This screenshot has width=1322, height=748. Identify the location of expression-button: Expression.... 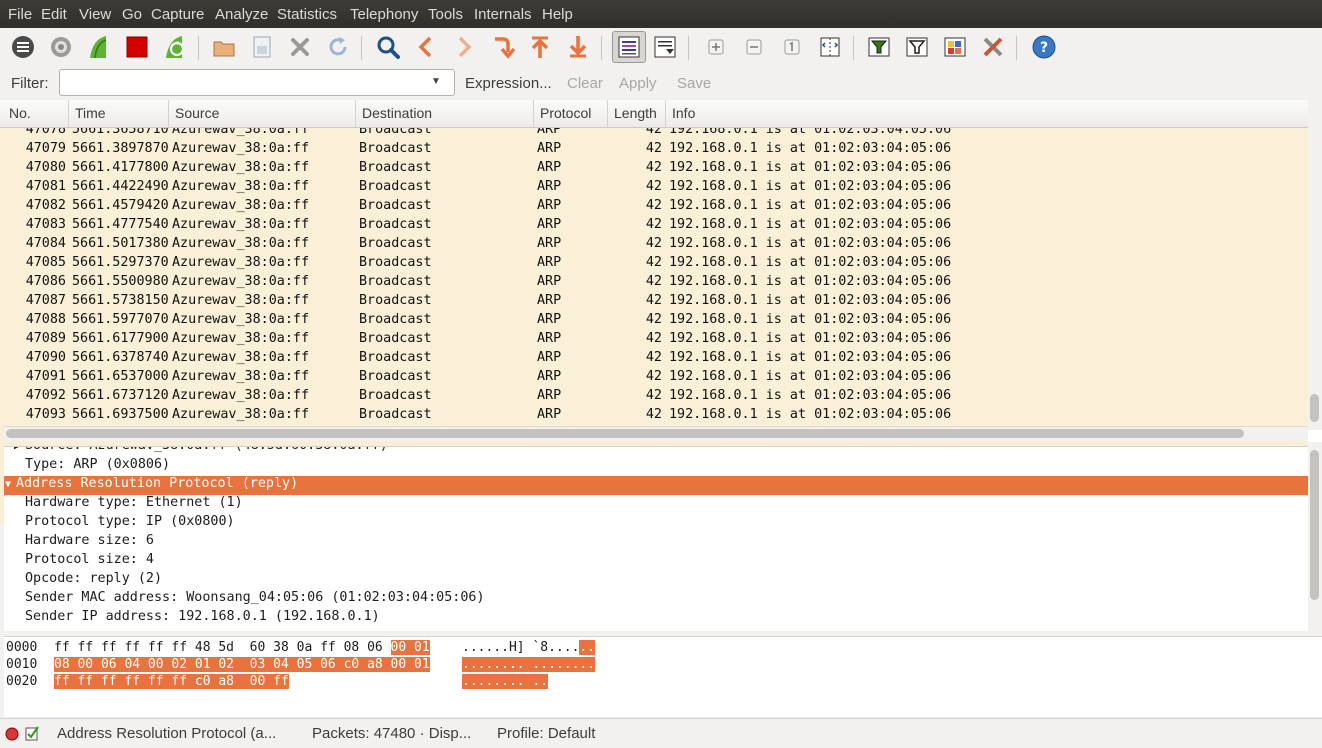
(508, 83).